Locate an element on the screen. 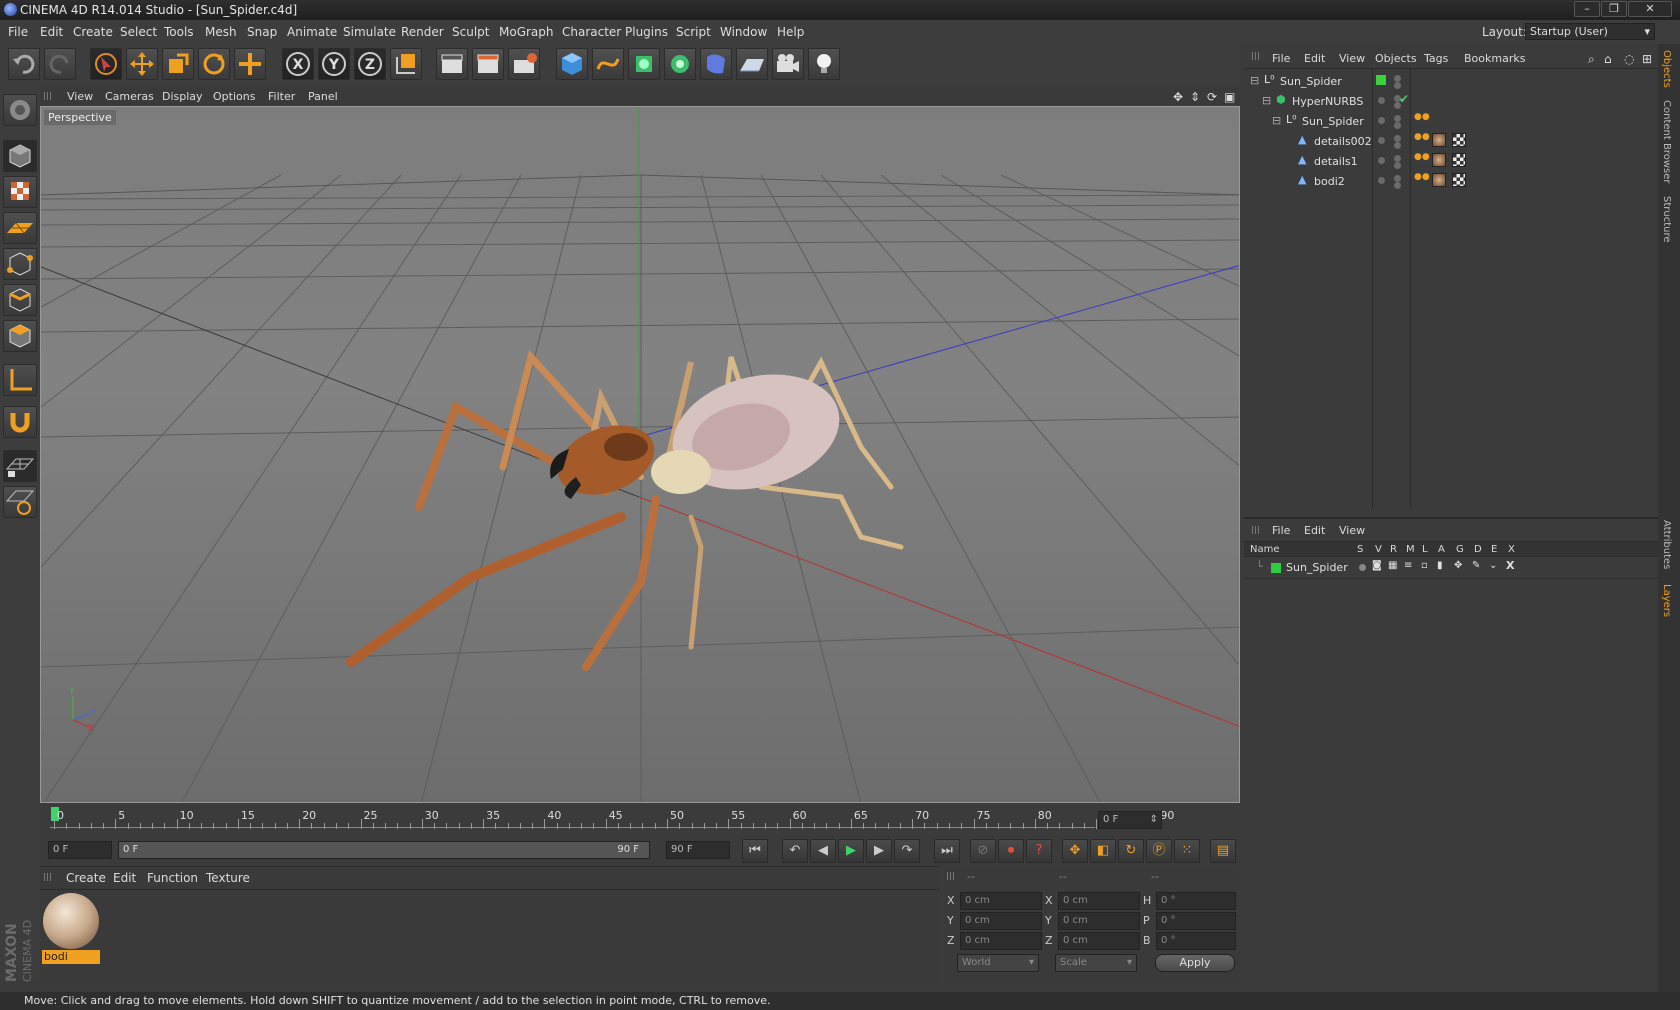 This screenshot has height=1010, width=1680. generator-toggle-icon: ✥ is located at coordinates (1458, 565).